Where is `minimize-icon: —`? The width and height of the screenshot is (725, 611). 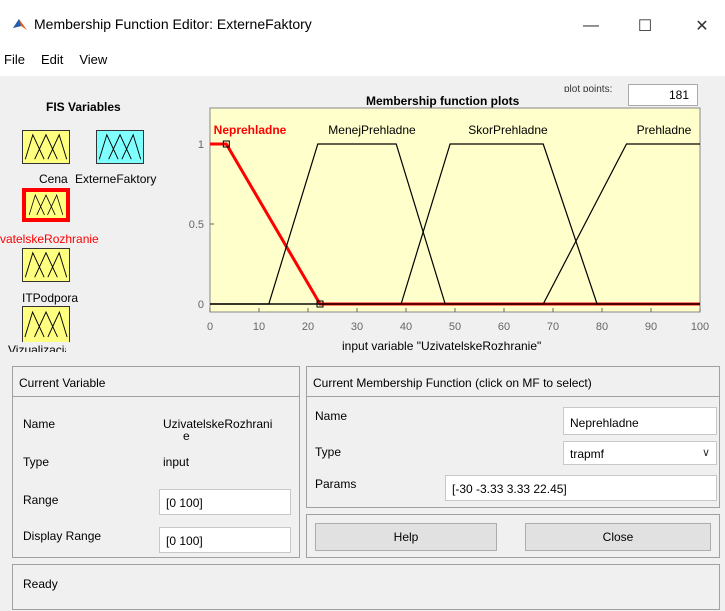 minimize-icon: — is located at coordinates (591, 25).